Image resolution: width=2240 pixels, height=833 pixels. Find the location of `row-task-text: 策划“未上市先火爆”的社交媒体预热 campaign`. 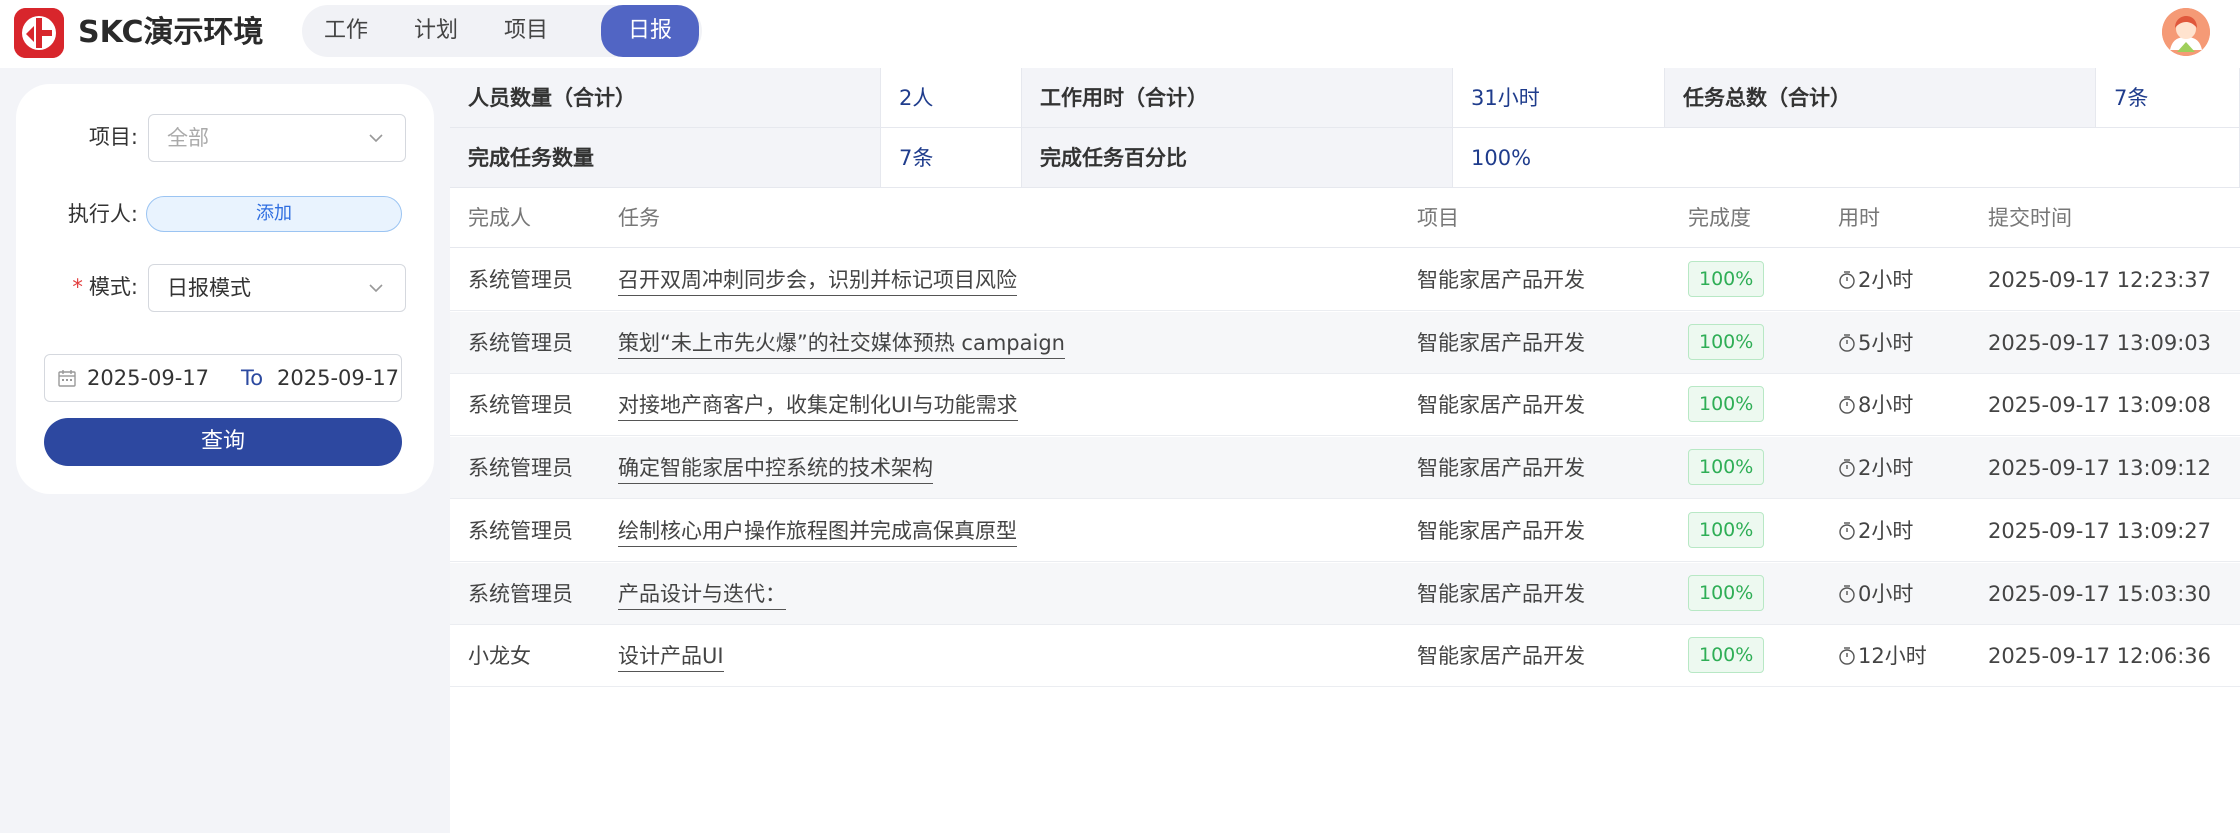

row-task-text: 策划“未上市先火爆”的社交媒体预热 campaign is located at coordinates (841, 344).